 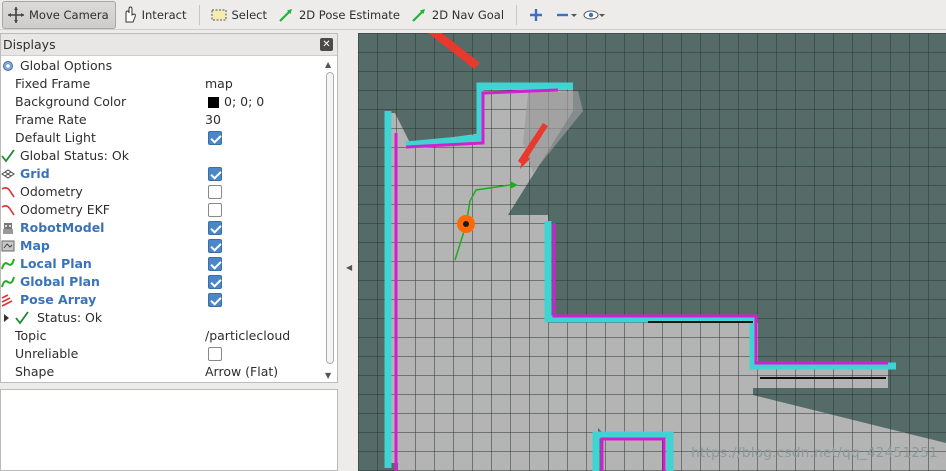 What do you see at coordinates (162, 120) in the screenshot?
I see `tree-row-frame-rate: Frame Rate 30` at bounding box center [162, 120].